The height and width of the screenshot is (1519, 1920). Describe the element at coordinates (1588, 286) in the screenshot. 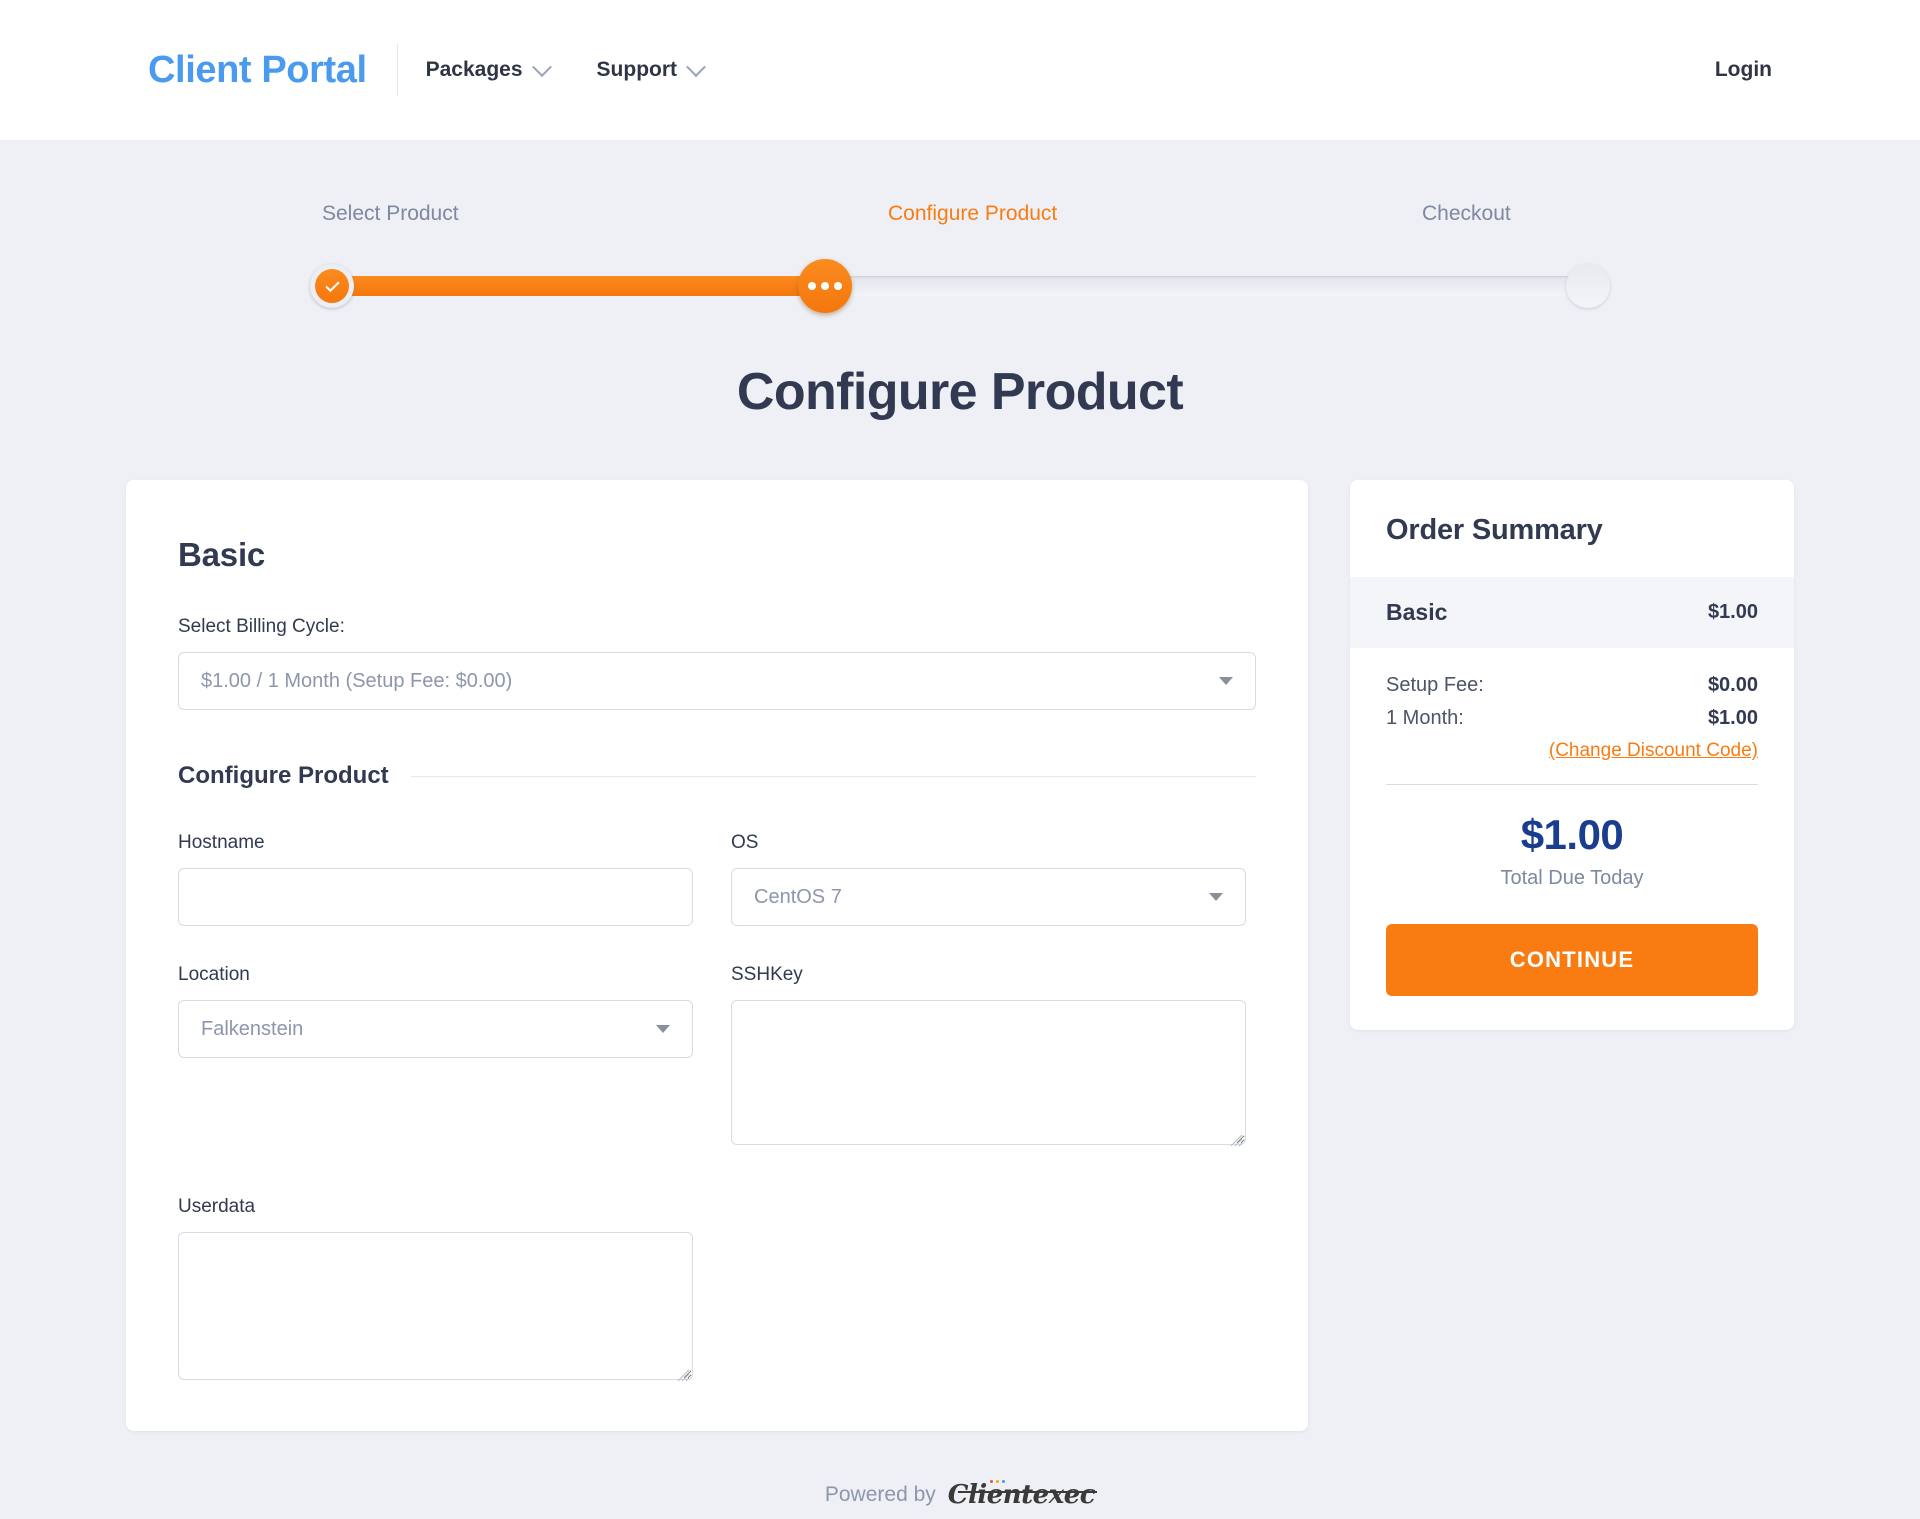

I see `step-node-checkout` at that location.